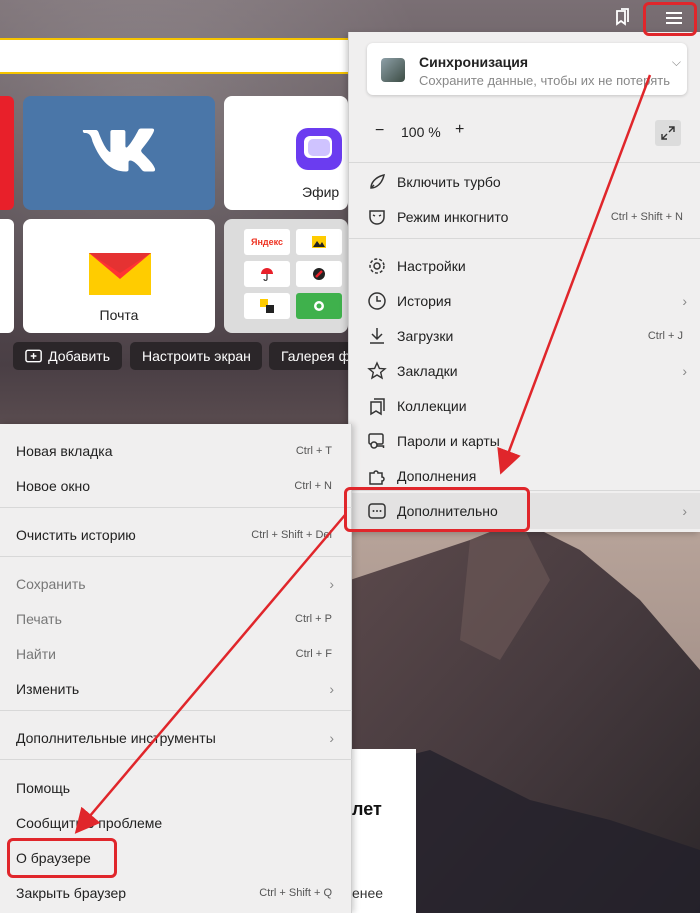  What do you see at coordinates (368, 893) in the screenshot?
I see `news-text-fragment: енее` at bounding box center [368, 893].